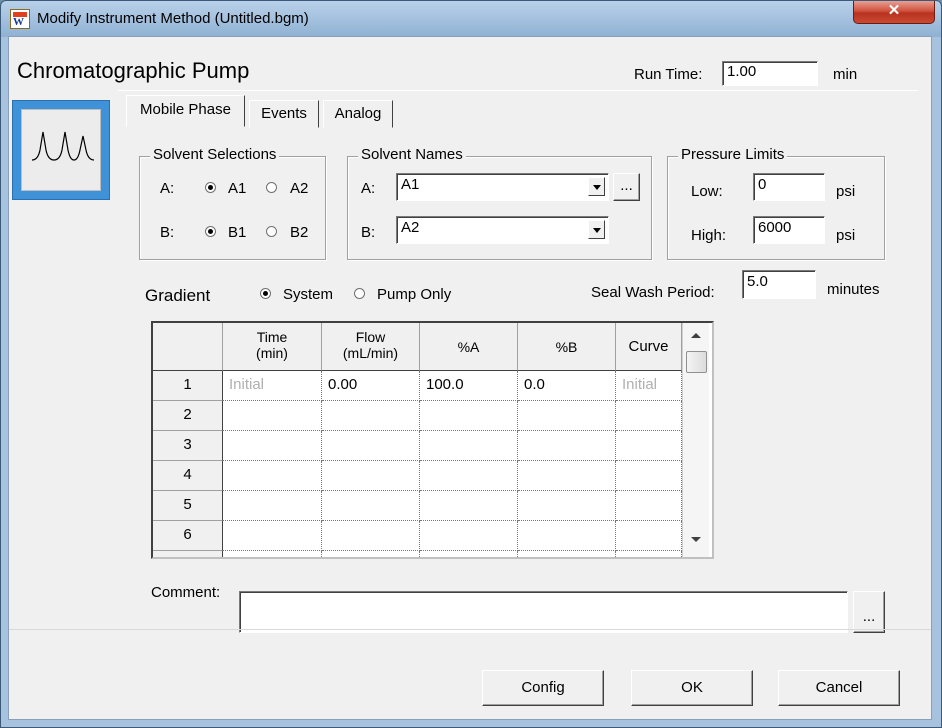 The height and width of the screenshot is (728, 942). What do you see at coordinates (410, 227) in the screenshot?
I see `solvent-name-b-value: A2` at bounding box center [410, 227].